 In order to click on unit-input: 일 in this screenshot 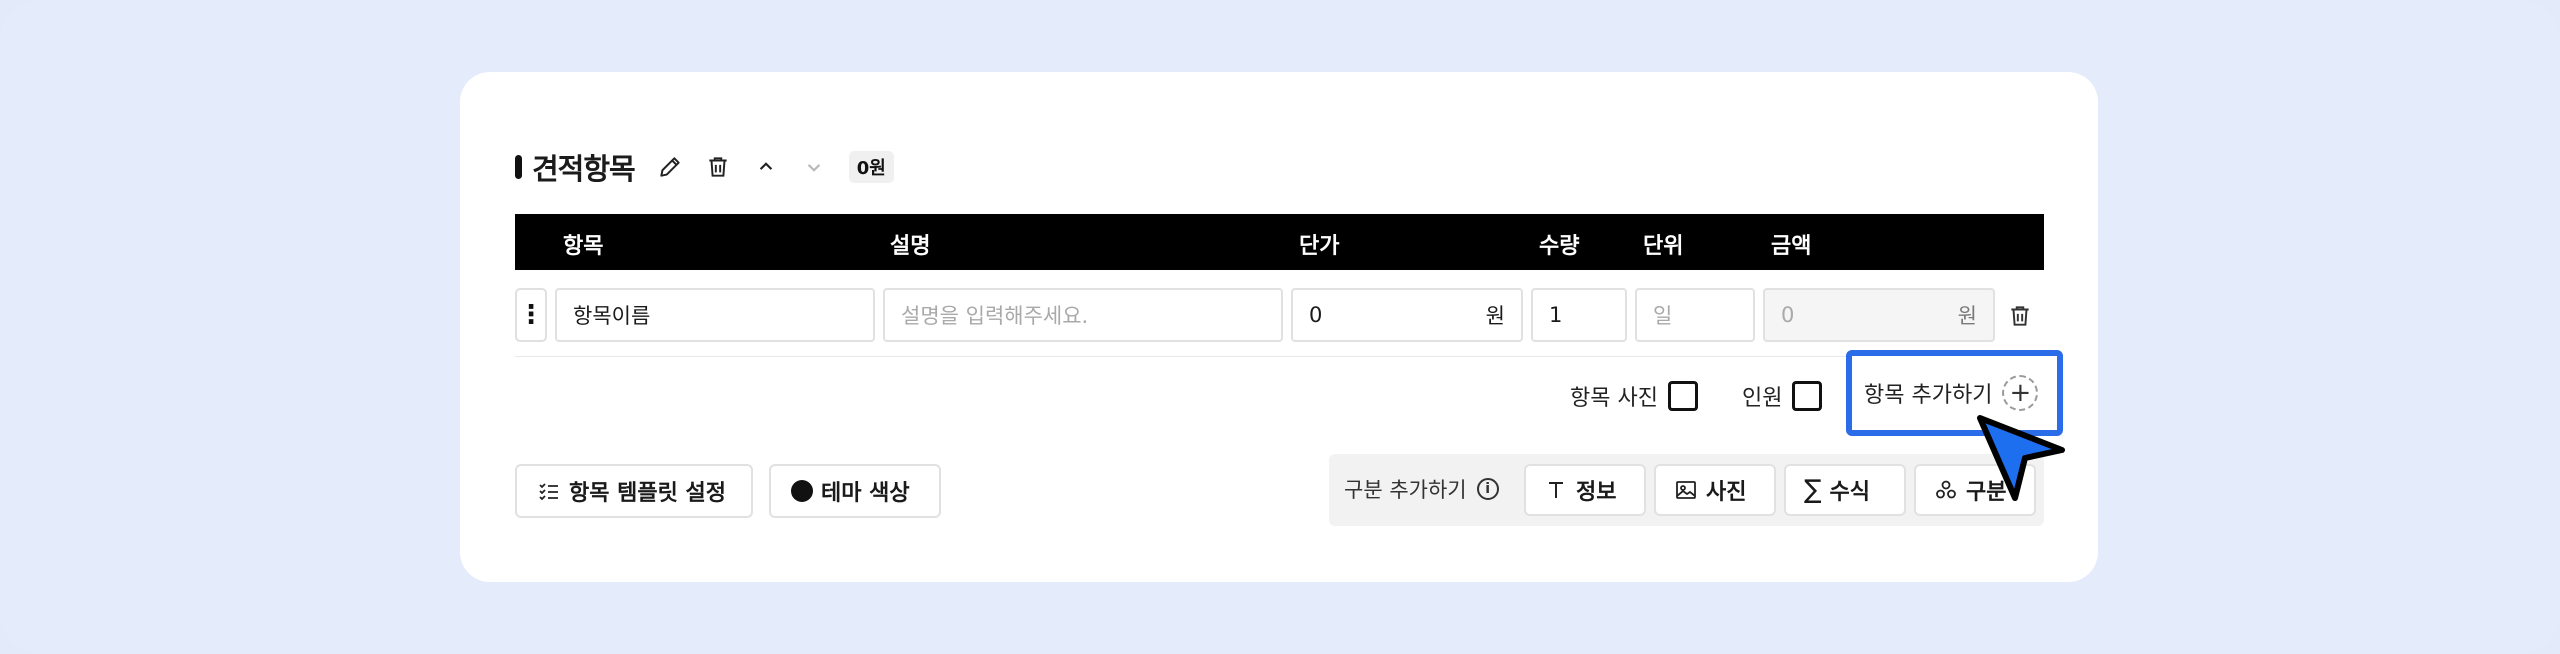, I will do `click(1695, 315)`.